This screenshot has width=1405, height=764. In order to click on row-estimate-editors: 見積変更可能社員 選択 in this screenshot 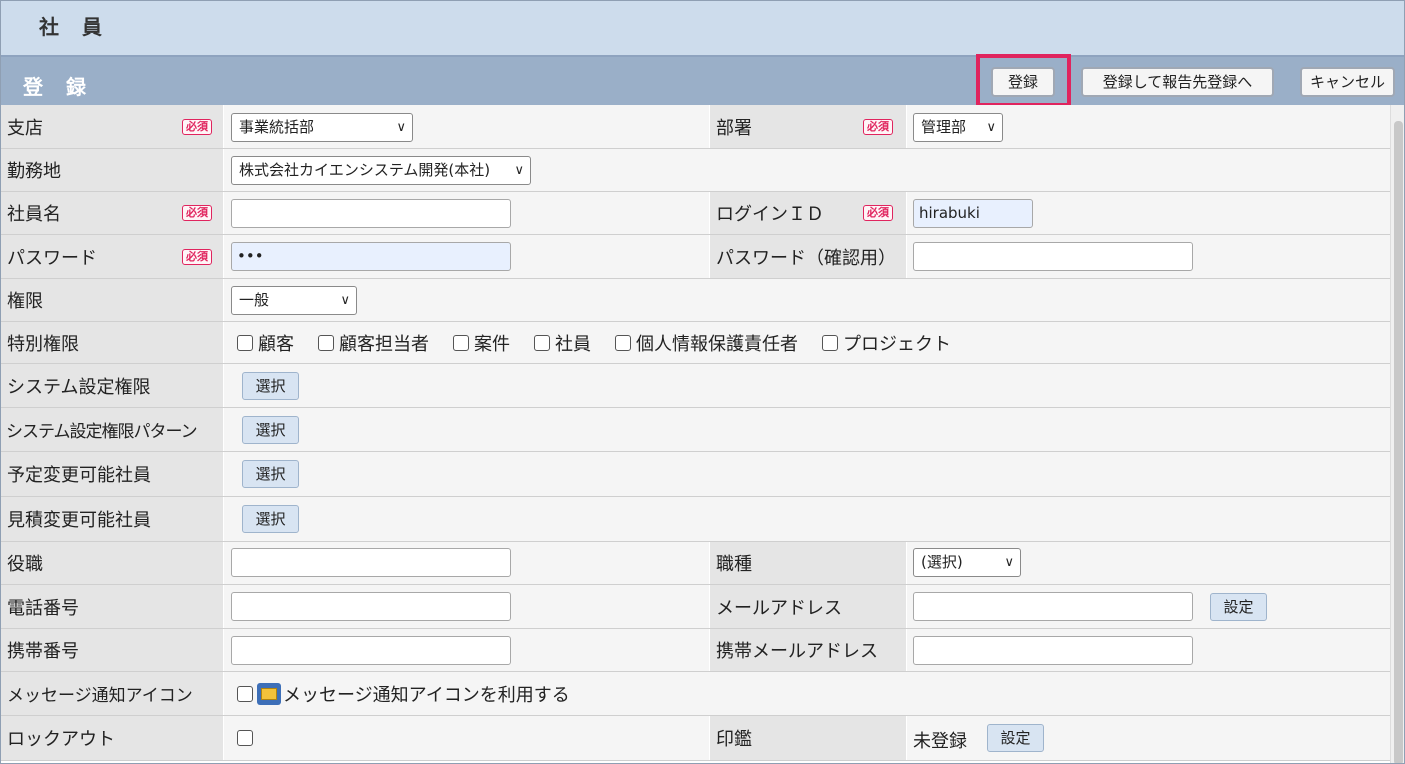, I will do `click(695, 519)`.